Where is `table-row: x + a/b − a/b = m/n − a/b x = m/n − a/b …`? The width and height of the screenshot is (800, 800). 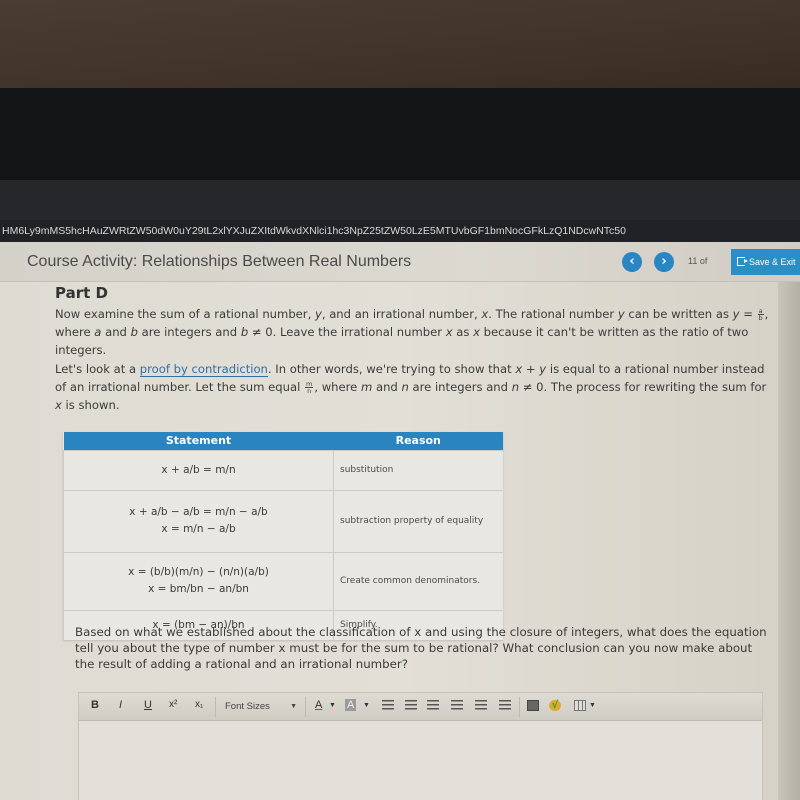
table-row: x + a/b − a/b = m/n − a/b x = m/n − a/b … is located at coordinates (283, 520).